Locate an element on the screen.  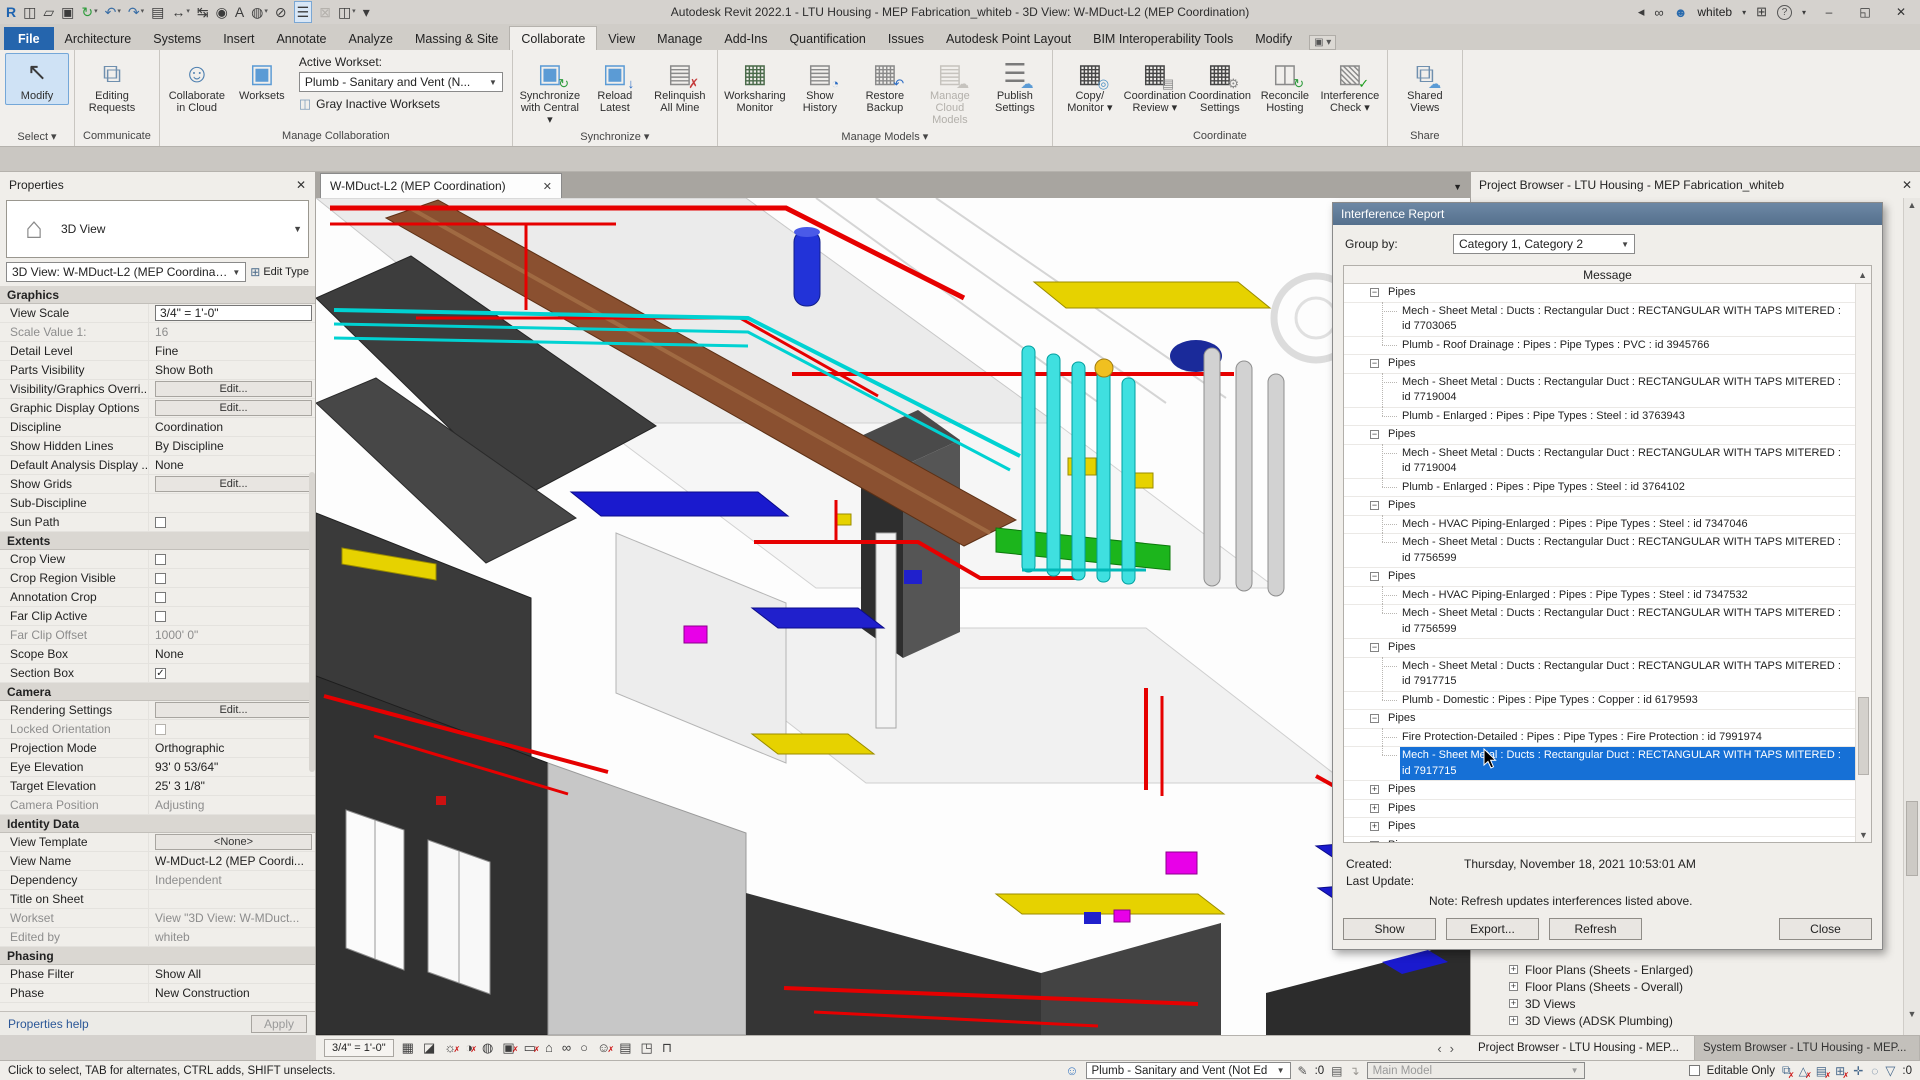
type-selector-chevron-icon: ▼ is located at coordinates (300, 229).